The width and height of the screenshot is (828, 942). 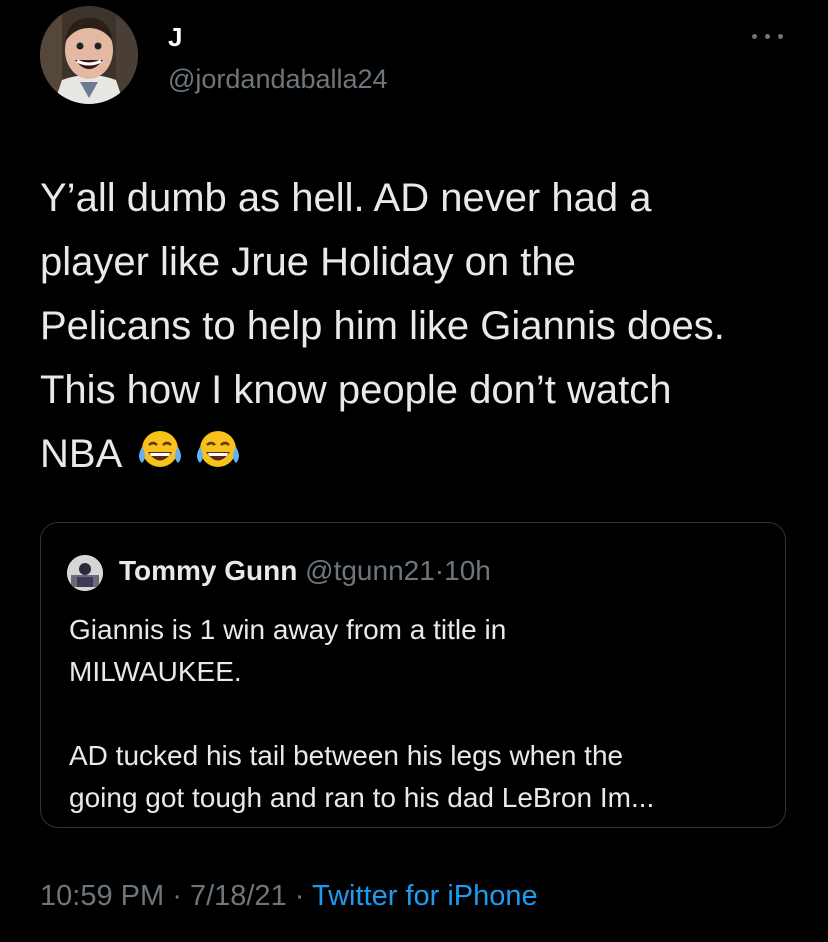 I want to click on quoted-timestamp: 10h, so click(x=467, y=570).